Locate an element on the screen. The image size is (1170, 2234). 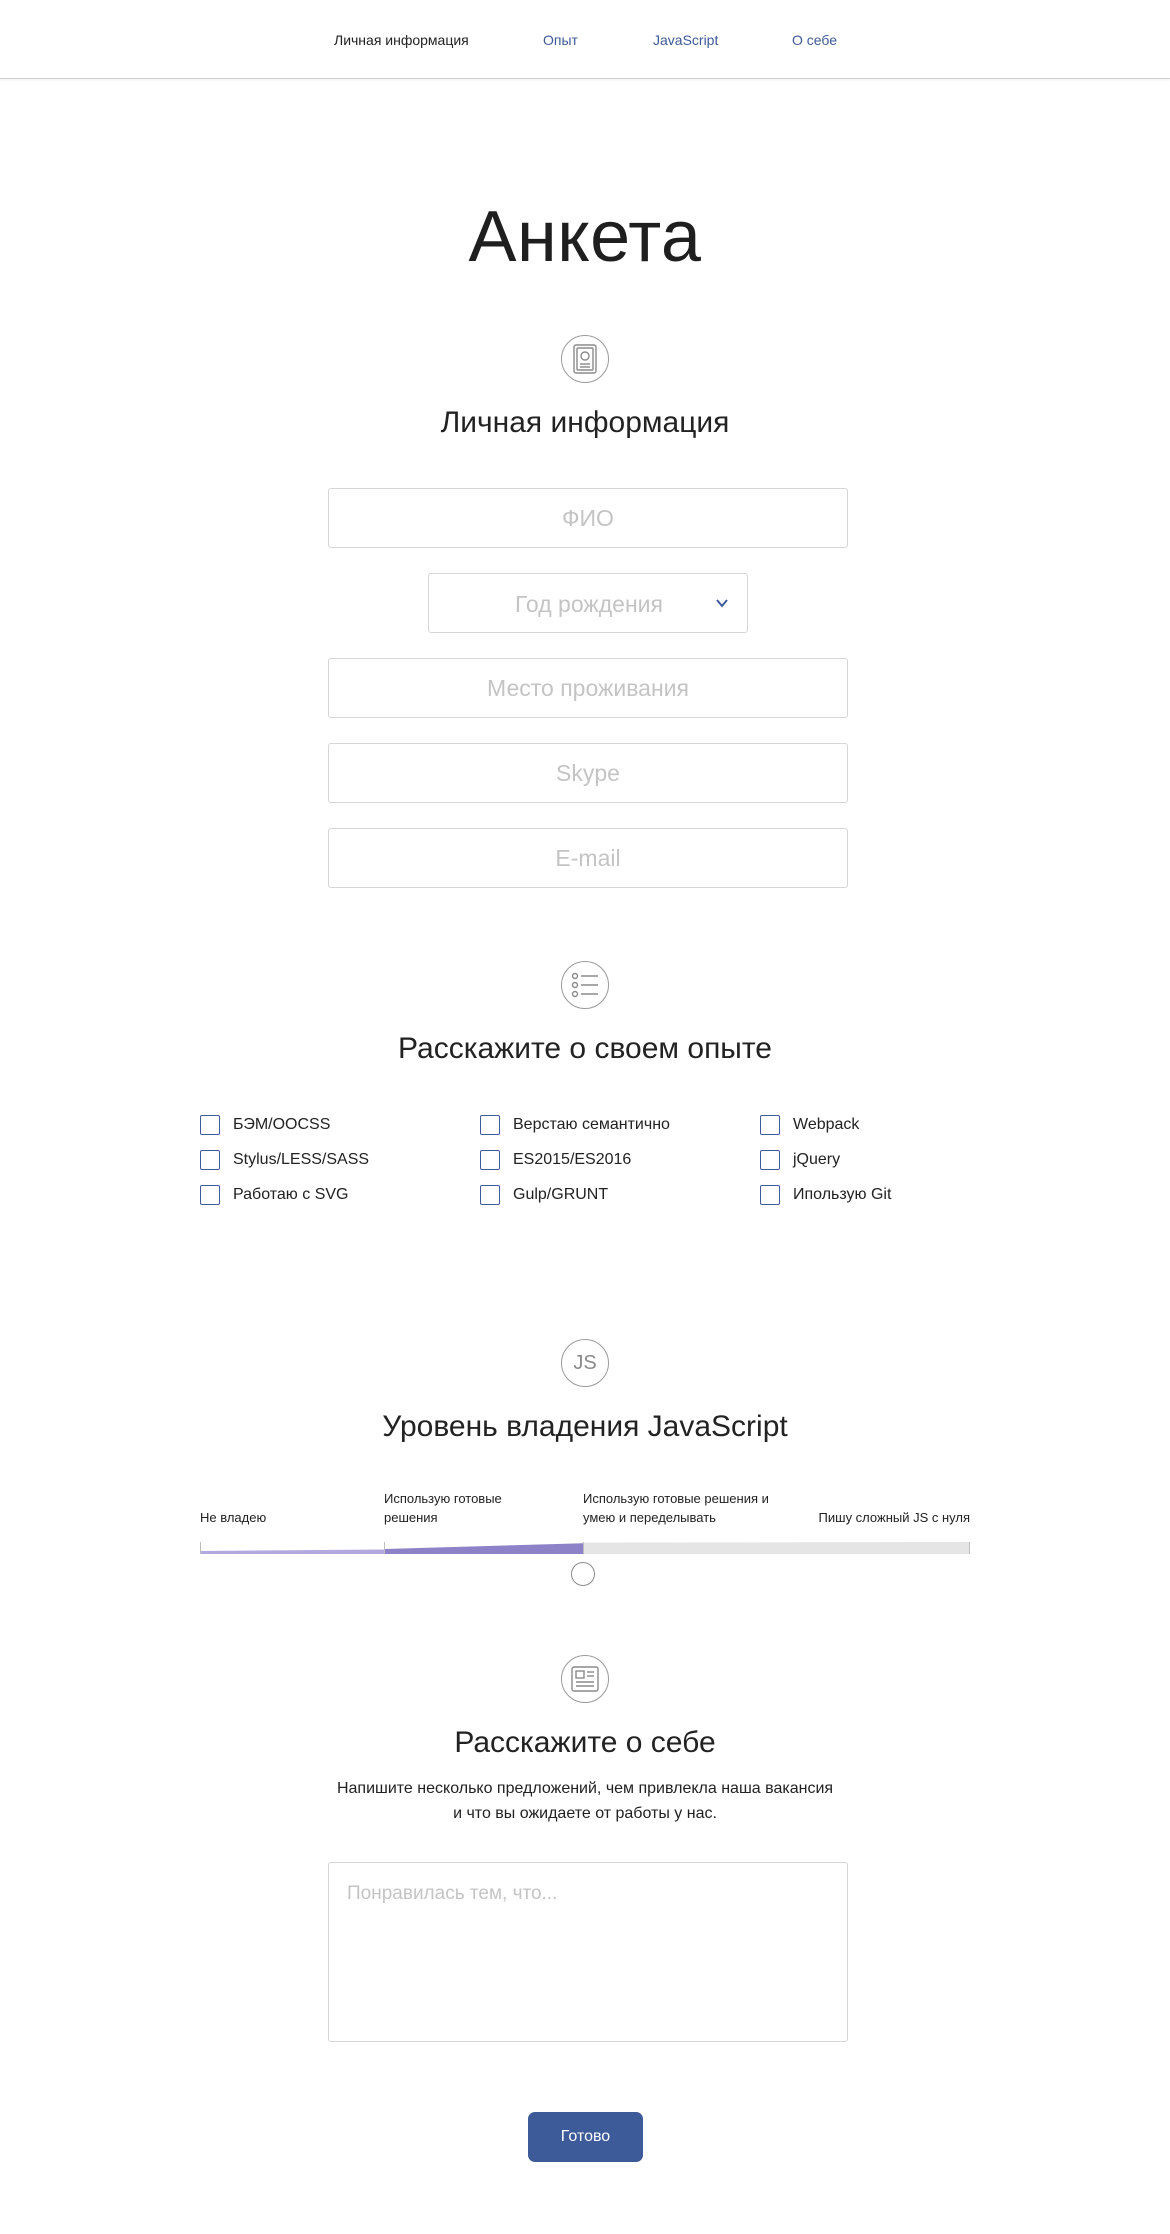
id-card-icon is located at coordinates (585, 359).